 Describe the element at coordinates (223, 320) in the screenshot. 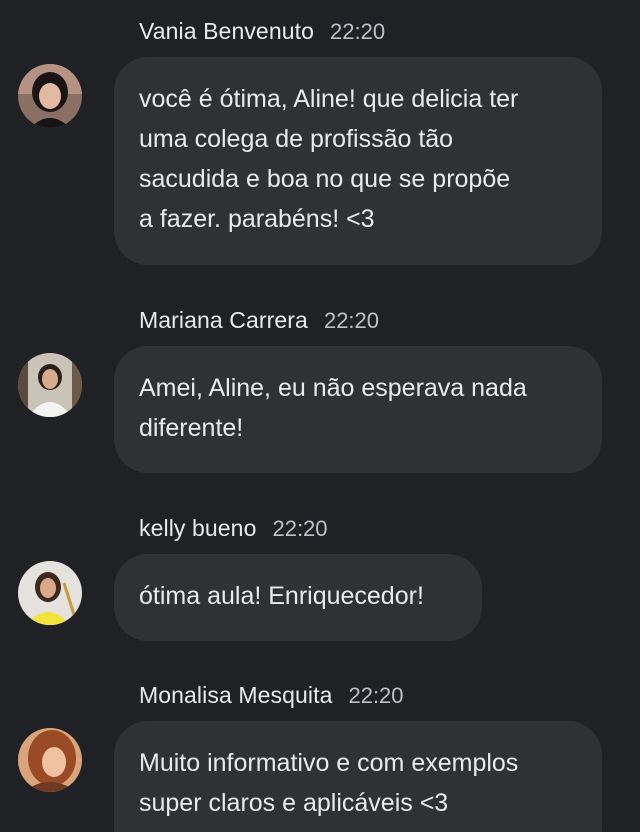

I see `author-name: Mariana Carrera` at that location.